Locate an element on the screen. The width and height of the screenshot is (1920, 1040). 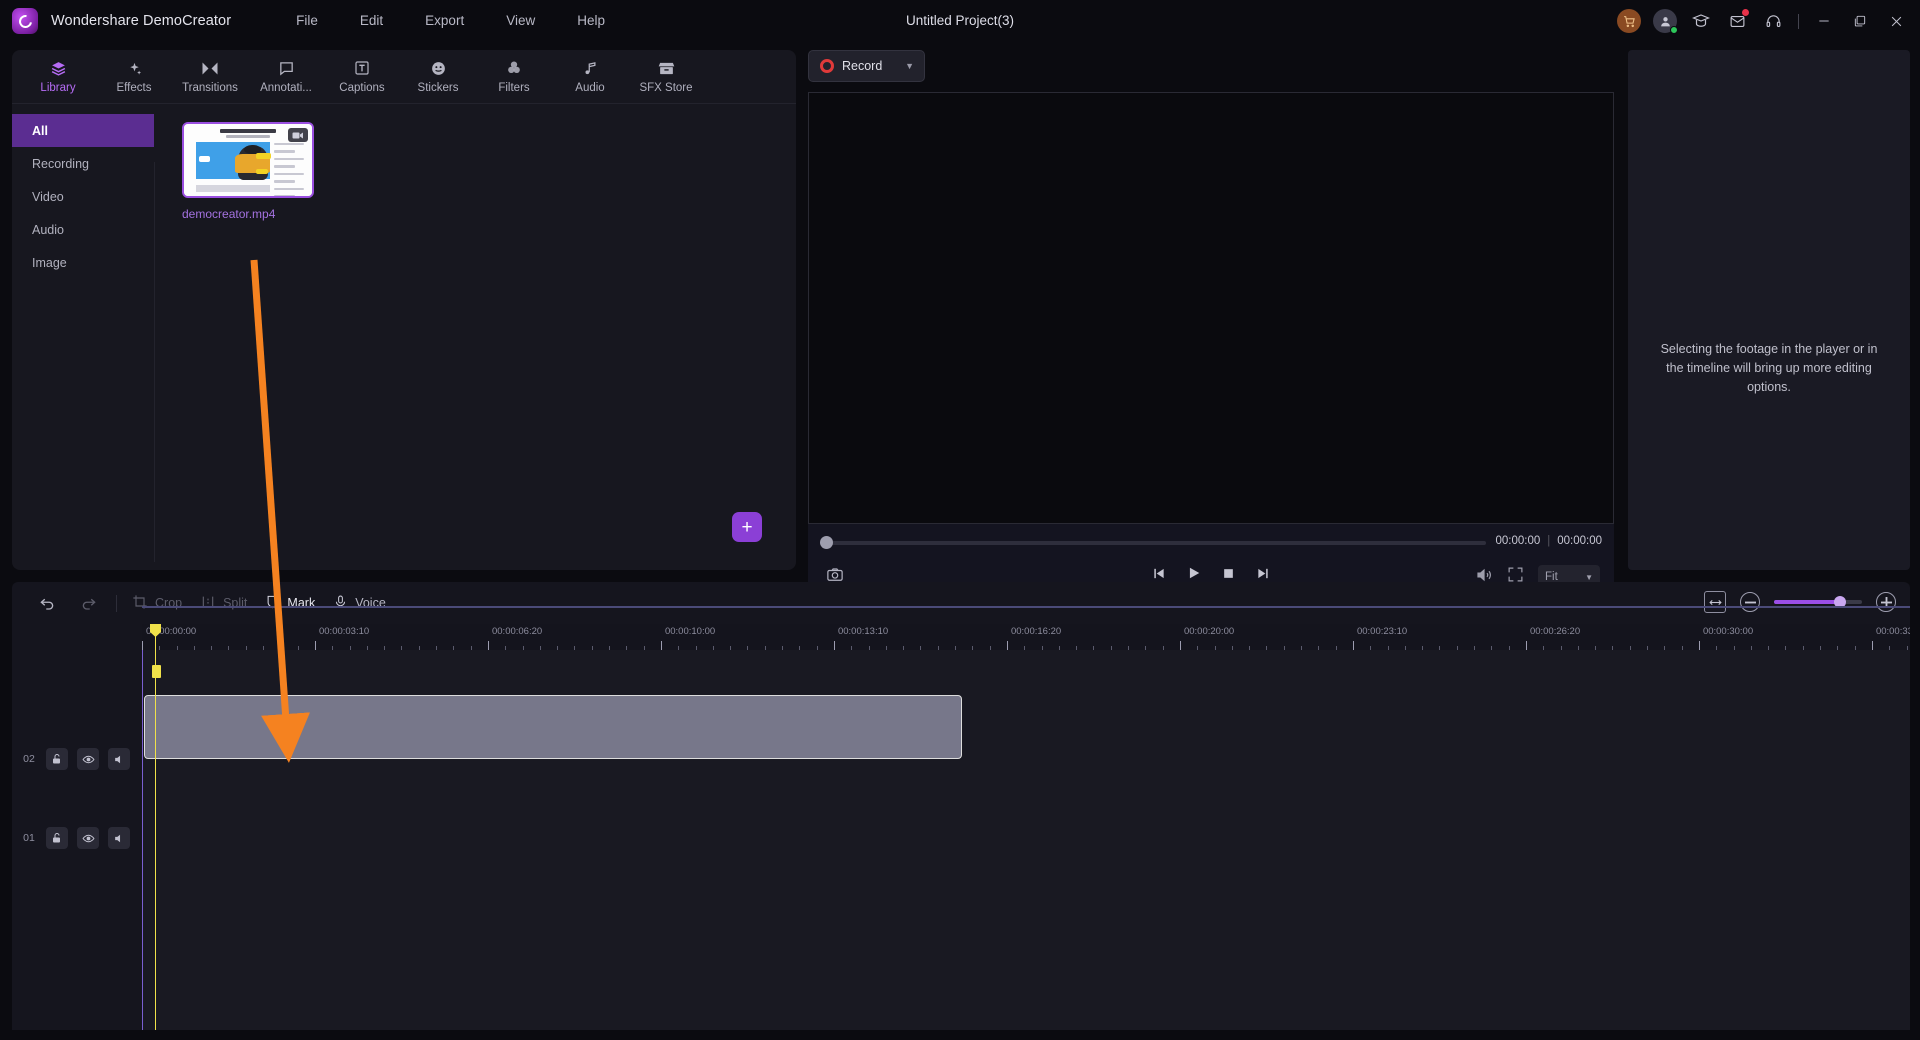
headset-icon is located at coordinates (1773, 21).